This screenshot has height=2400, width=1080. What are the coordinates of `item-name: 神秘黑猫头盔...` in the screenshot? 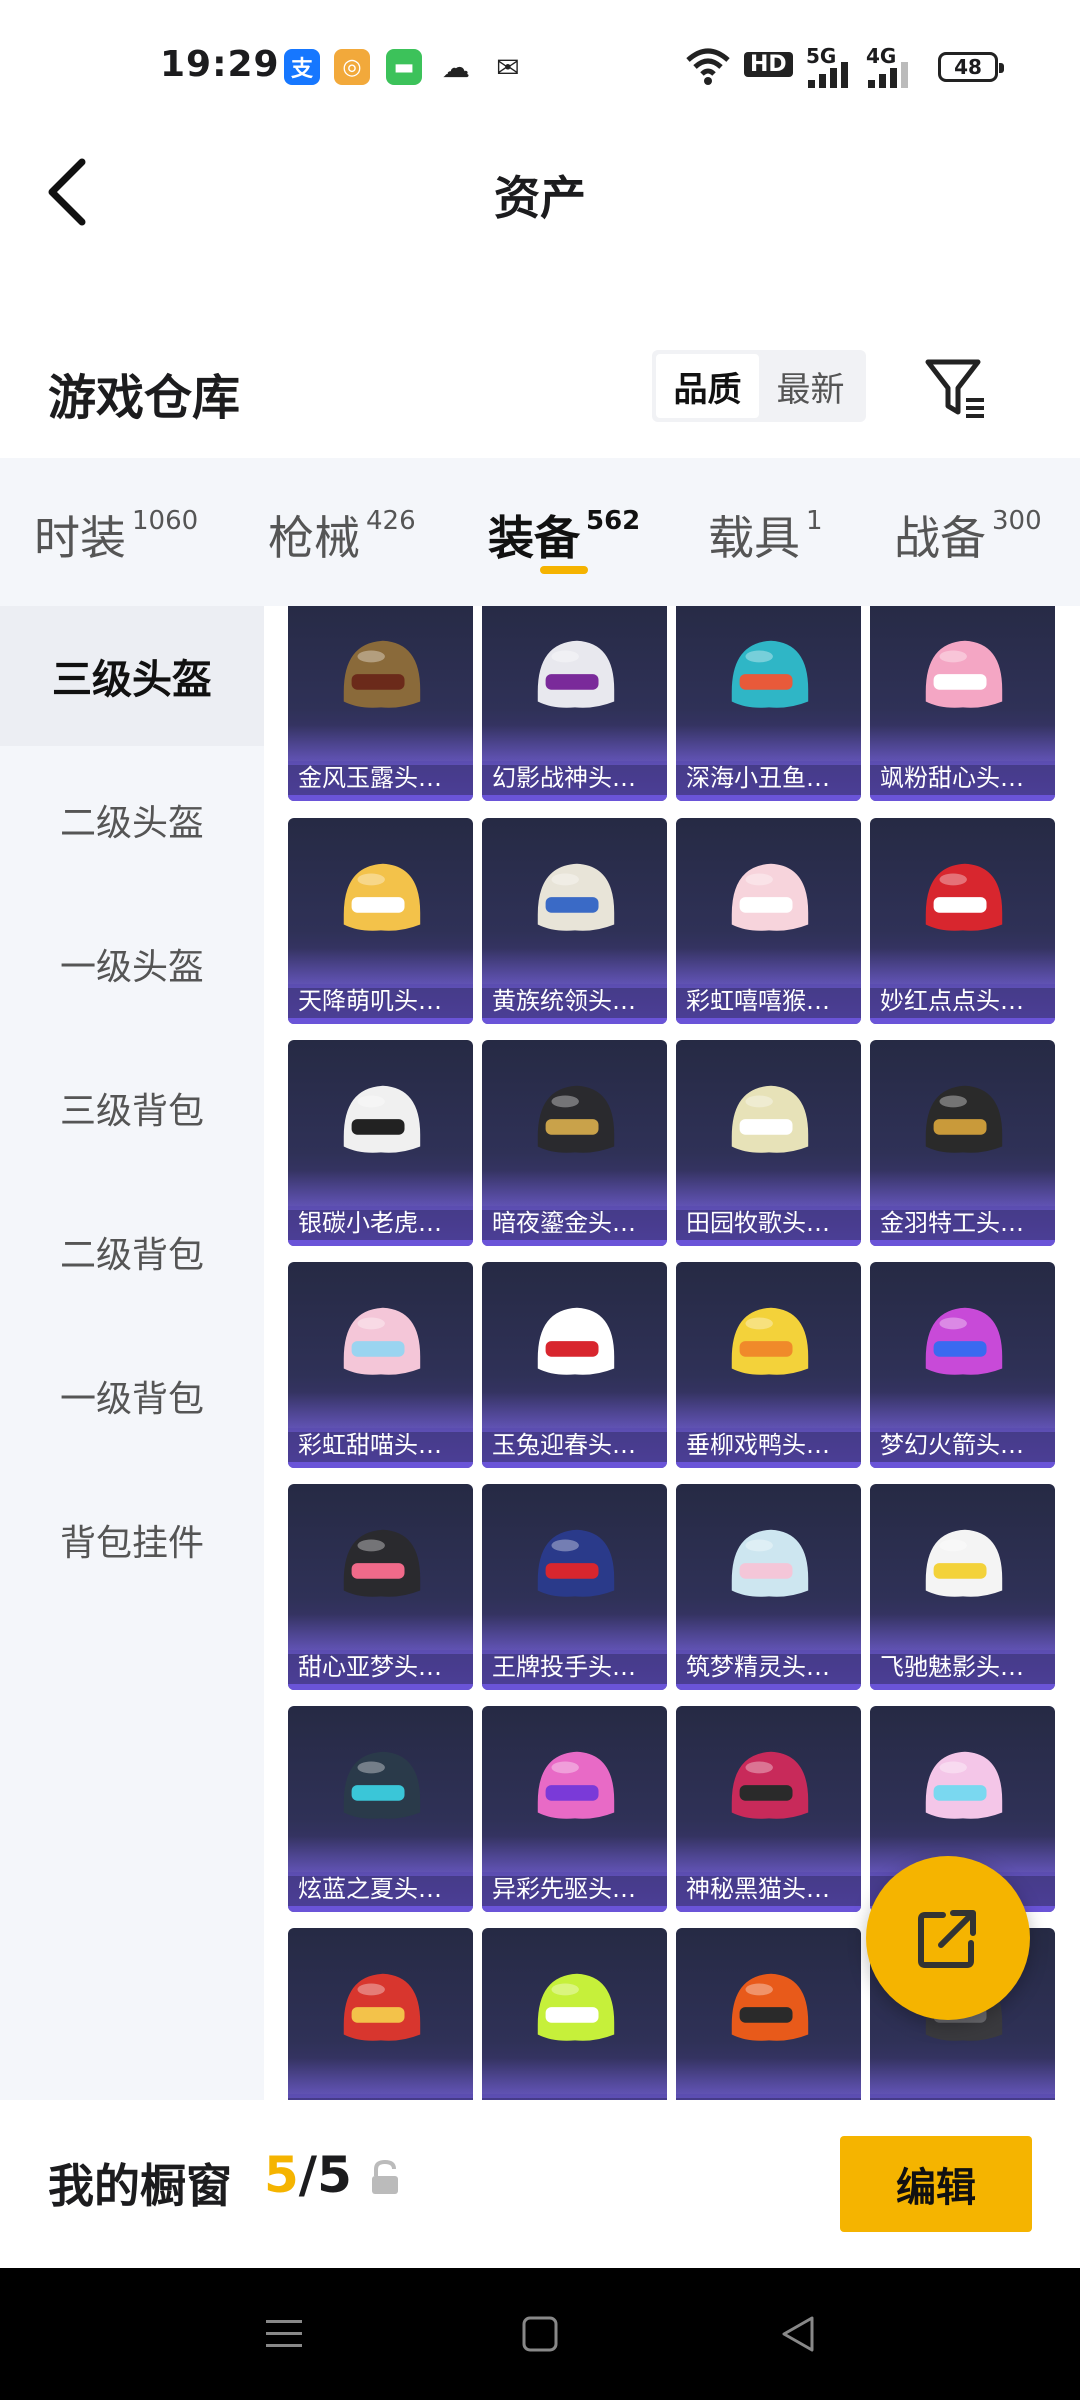 It's located at (768, 1889).